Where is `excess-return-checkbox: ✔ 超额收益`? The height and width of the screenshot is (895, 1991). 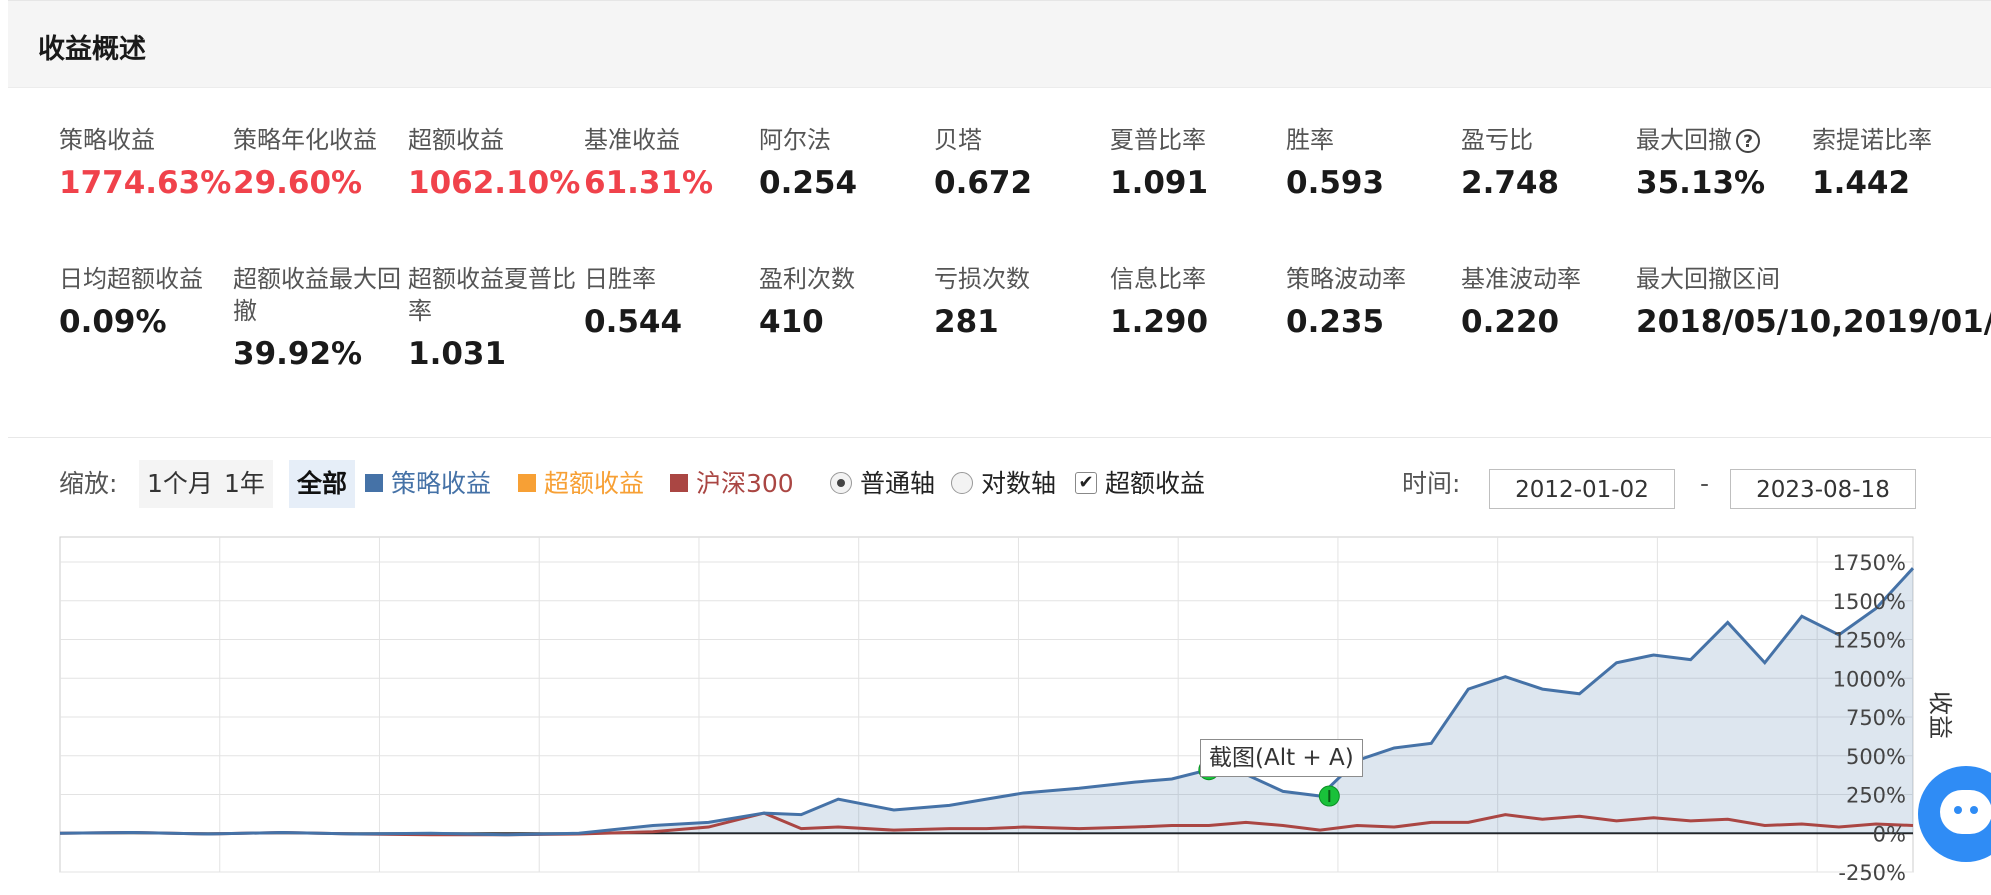 excess-return-checkbox: ✔ 超额收益 is located at coordinates (1140, 484).